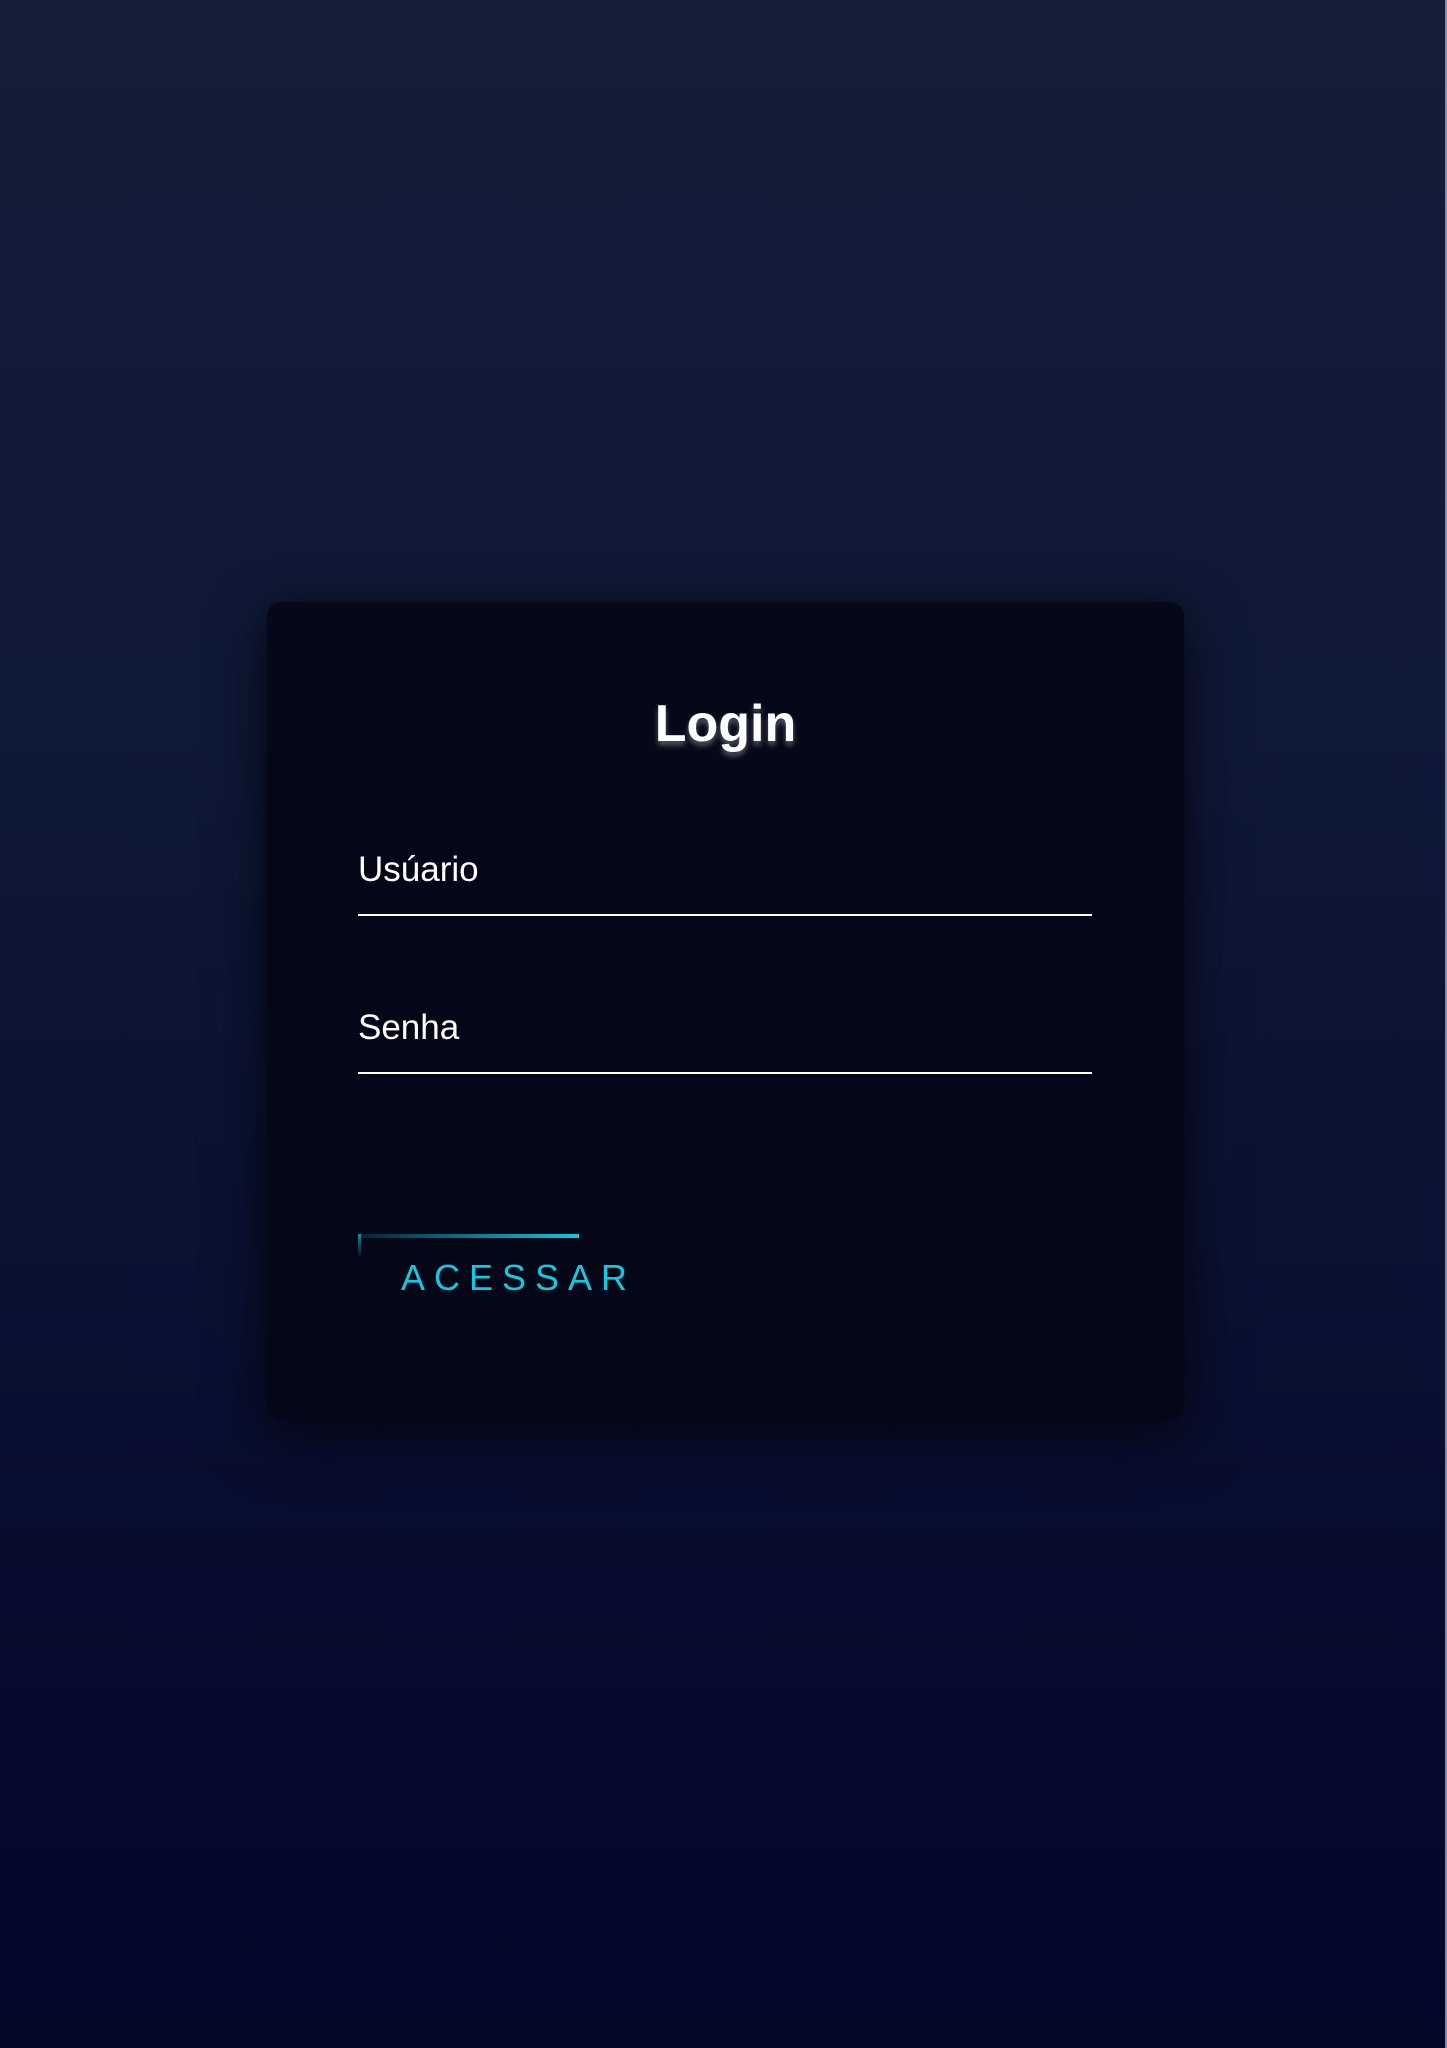 Image resolution: width=1447 pixels, height=2048 pixels. Describe the element at coordinates (359, 1246) in the screenshot. I see `button-accent-left-line` at that location.